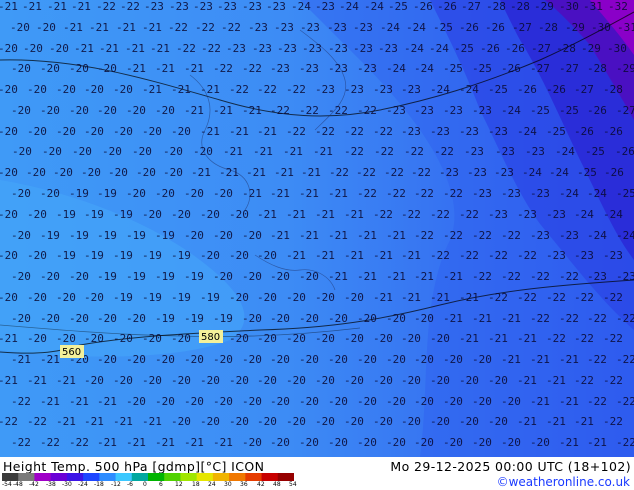  What do you see at coordinates (563, 482) in the screenshot?
I see `copyright-link: ©weatheronline.co.uk` at bounding box center [563, 482].